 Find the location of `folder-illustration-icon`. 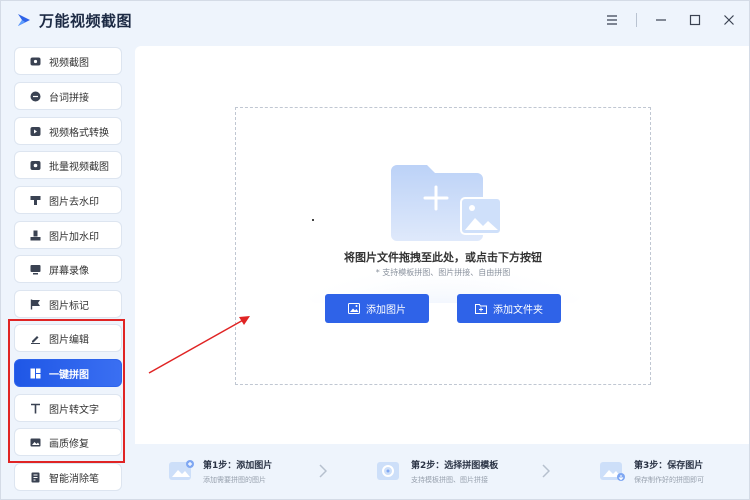

folder-illustration-icon is located at coordinates (444, 234).